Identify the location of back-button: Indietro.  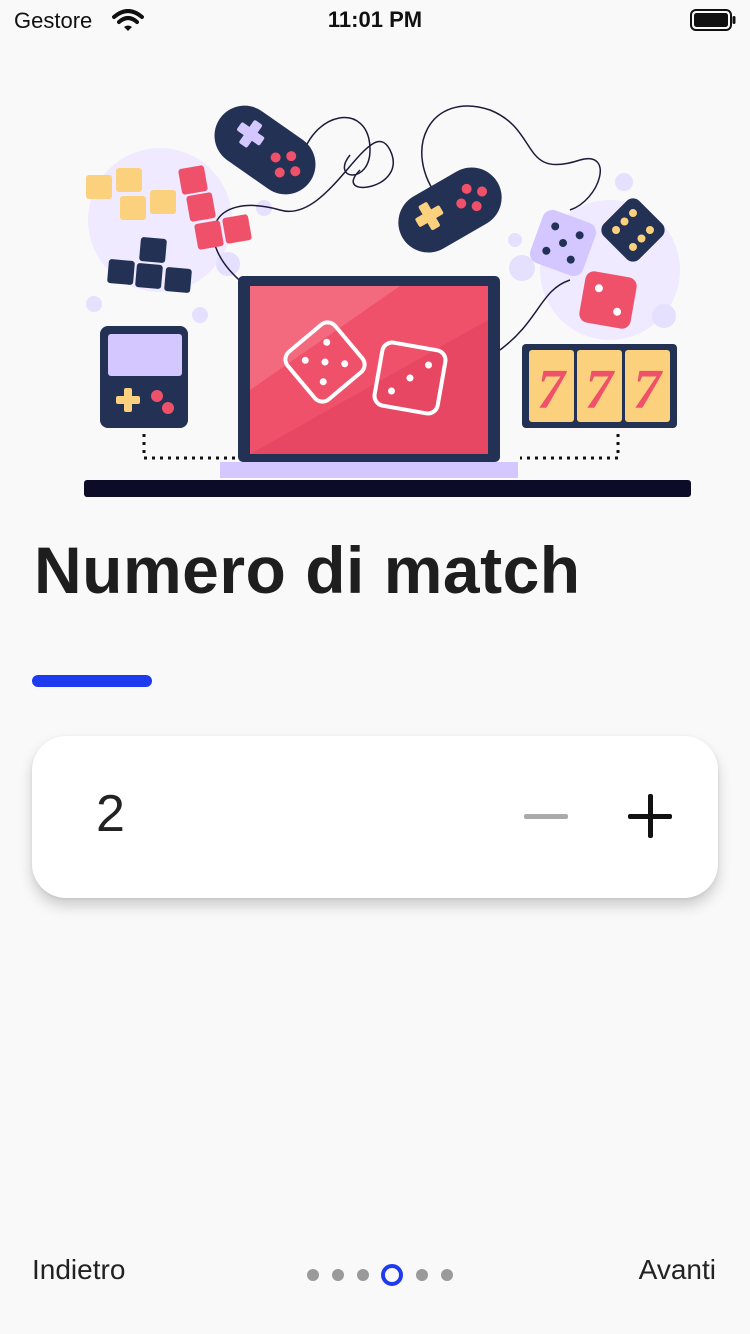
(78, 1270).